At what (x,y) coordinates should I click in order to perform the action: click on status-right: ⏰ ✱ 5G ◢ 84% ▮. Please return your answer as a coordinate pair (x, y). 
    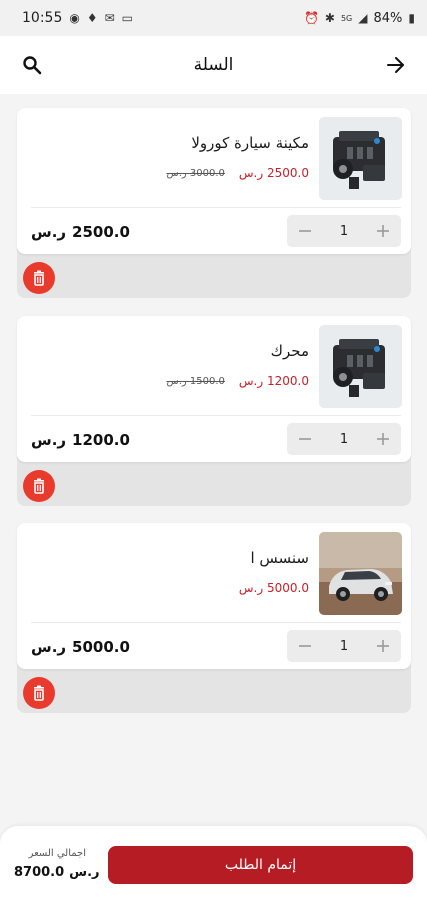
    Looking at the image, I should click on (359, 18).